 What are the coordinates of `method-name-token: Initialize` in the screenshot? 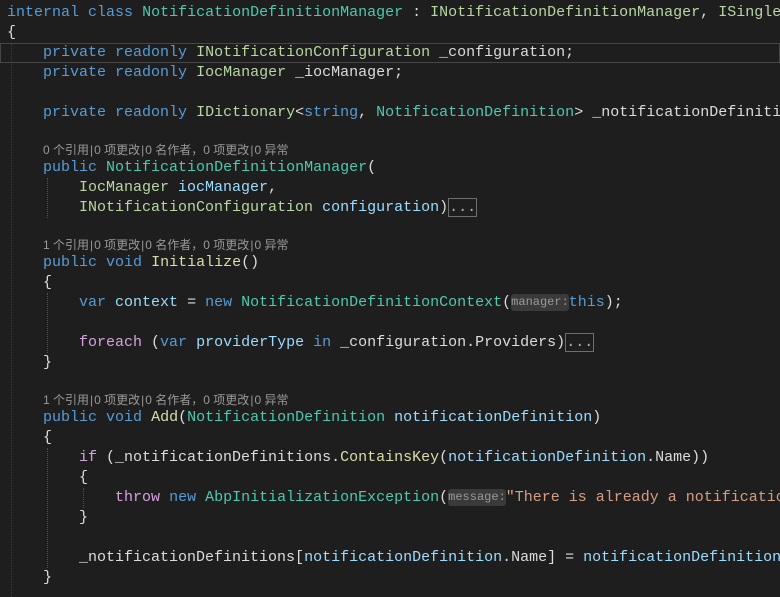 It's located at (196, 262).